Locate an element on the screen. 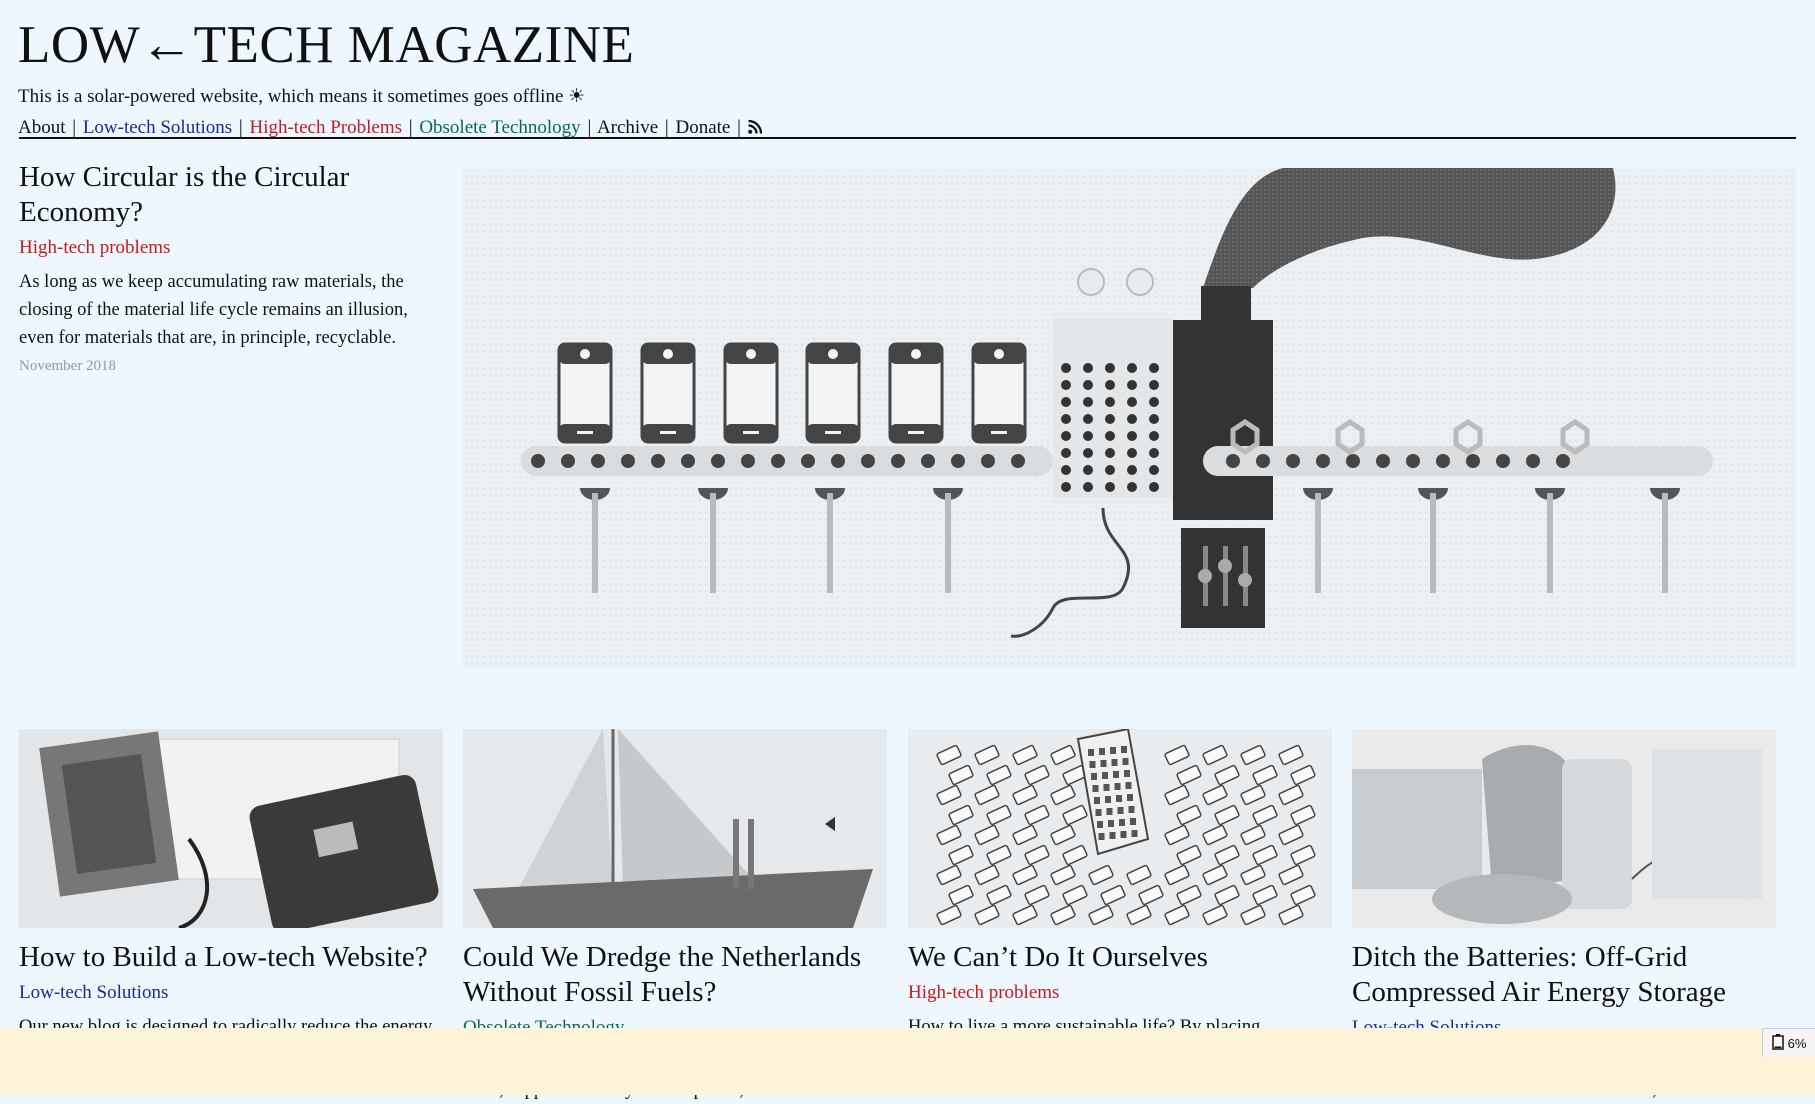  article-title: We Can’t Do It Ourselves is located at coordinates (1120, 957).